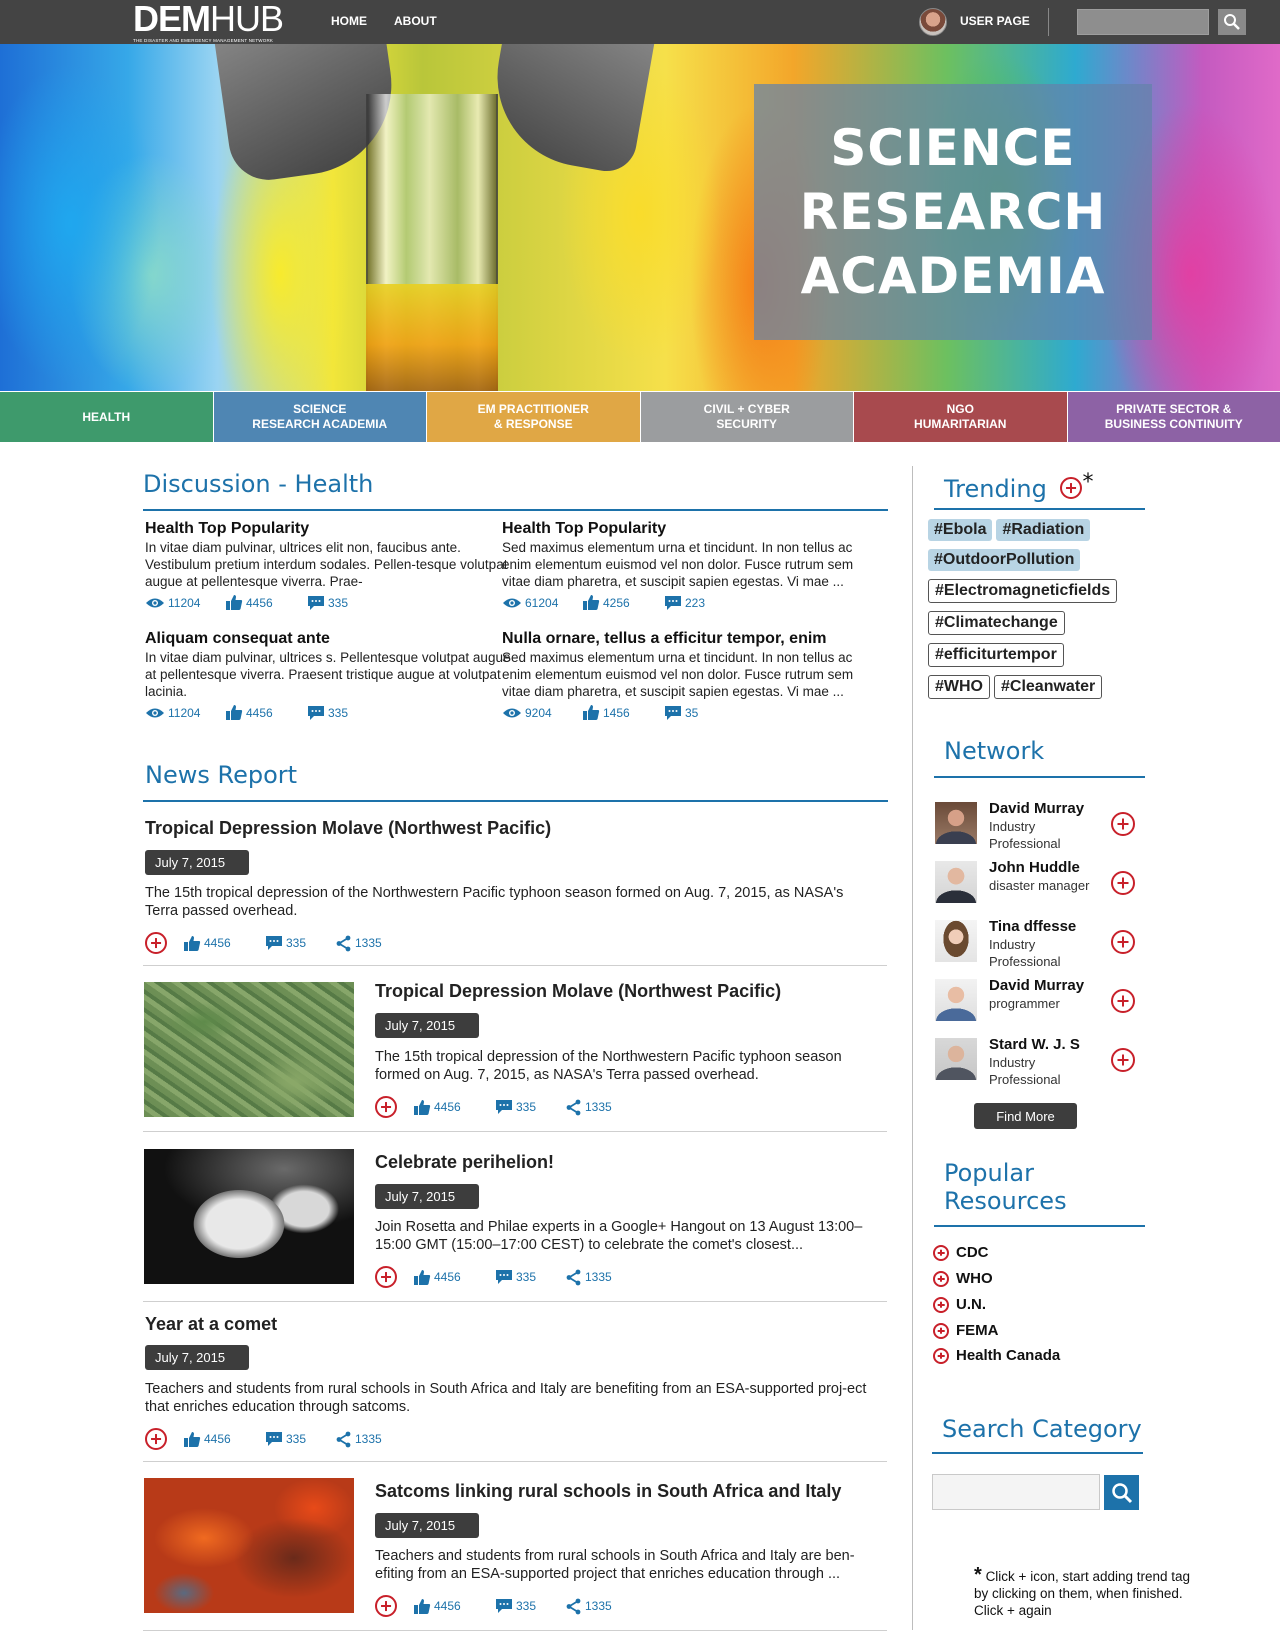 This screenshot has width=1280, height=1640. I want to click on thumbs-up-icon, so click(422, 1107).